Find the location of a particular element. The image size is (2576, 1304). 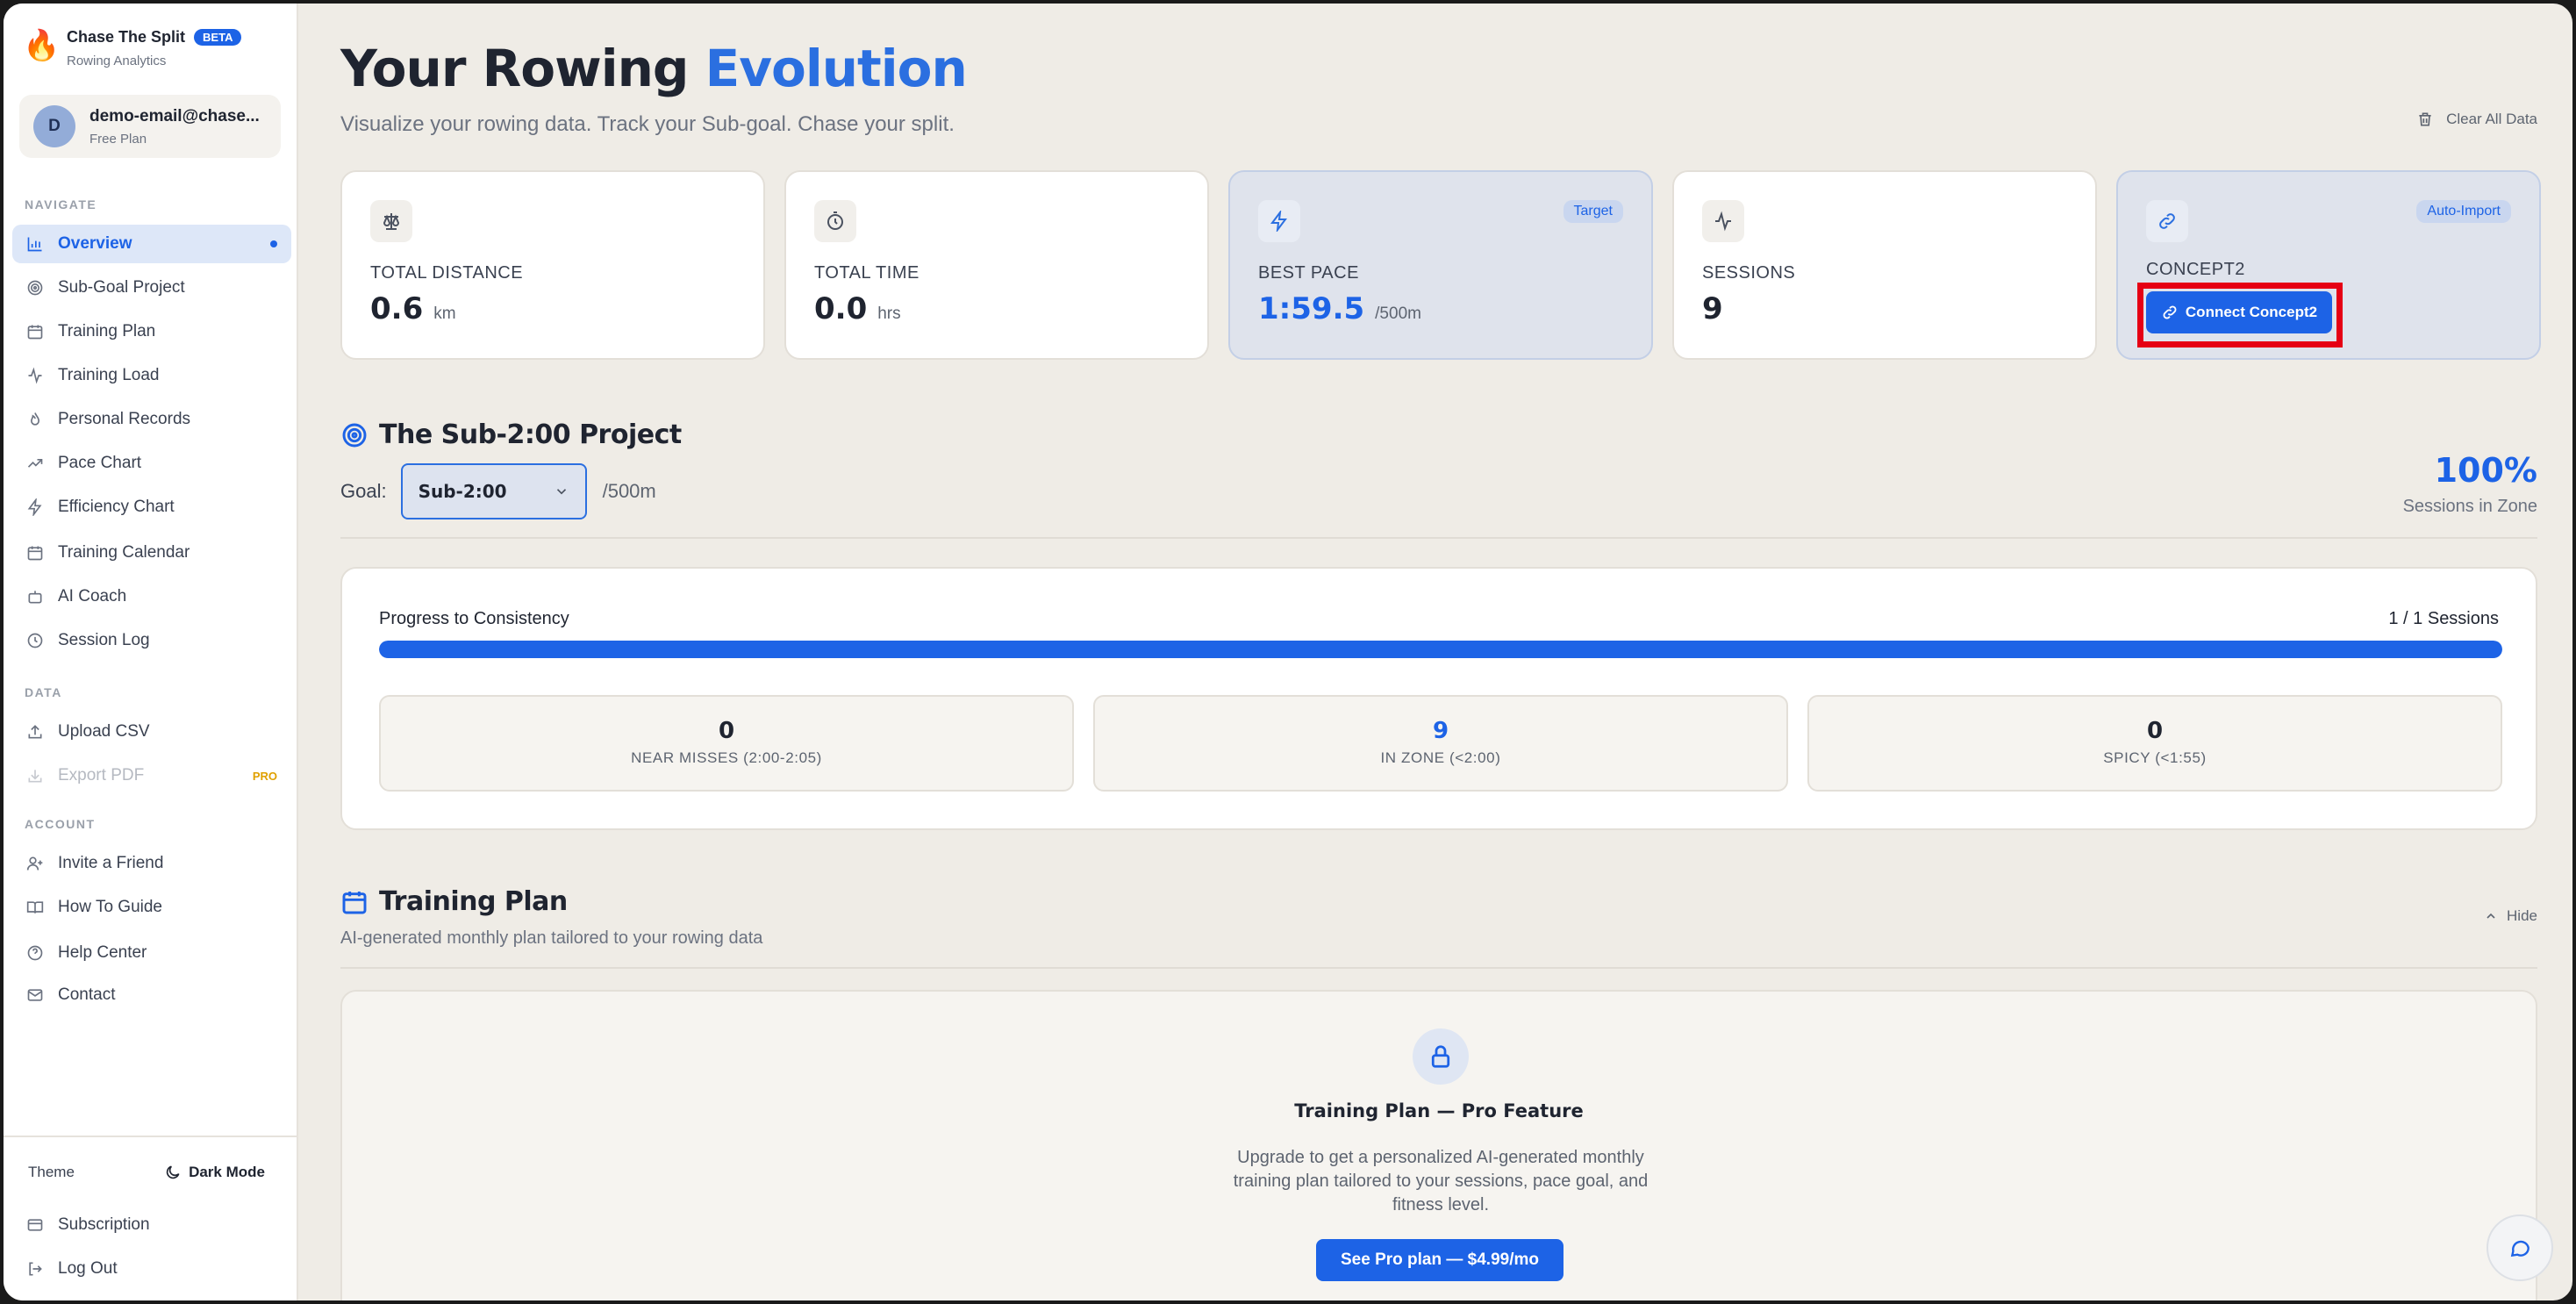

stat-value: 0.0 is located at coordinates (841, 308).